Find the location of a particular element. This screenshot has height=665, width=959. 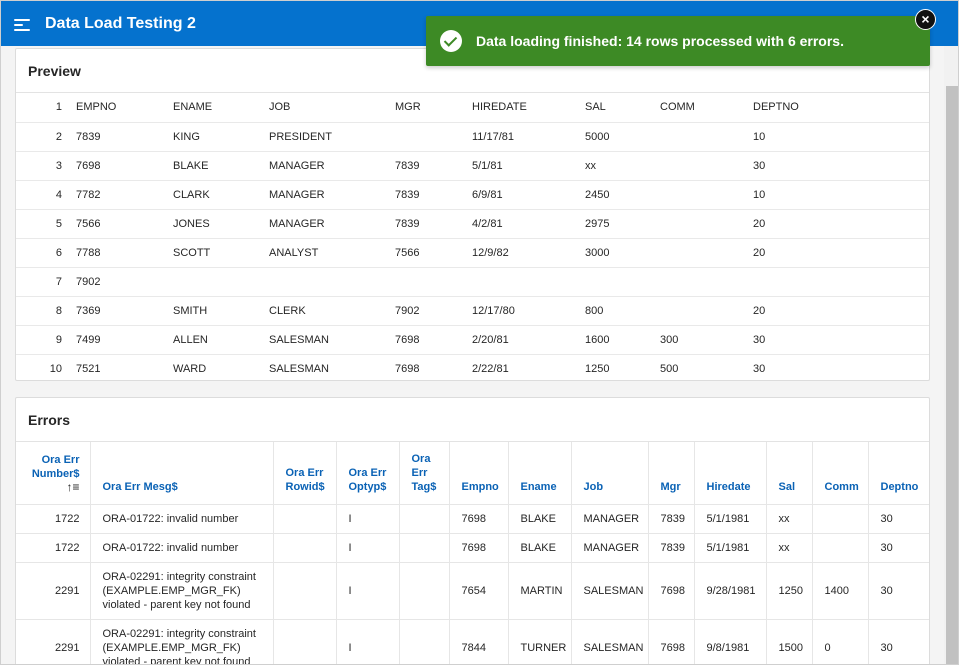

preview-cell: ANALYST is located at coordinates (332, 253).